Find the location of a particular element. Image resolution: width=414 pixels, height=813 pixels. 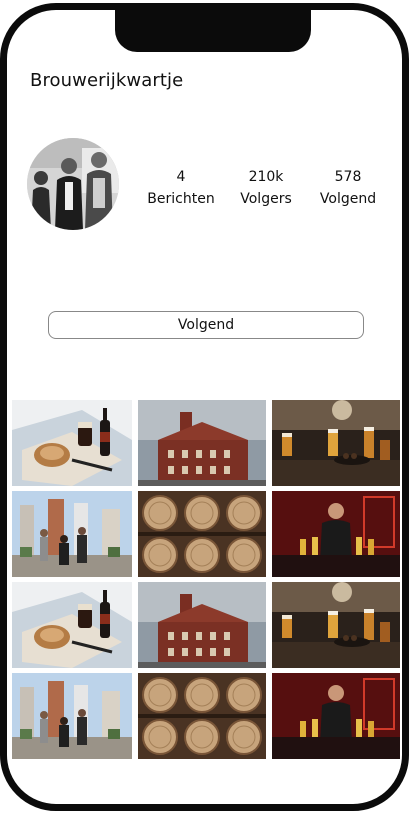

profile-avatar is located at coordinates (73, 184).